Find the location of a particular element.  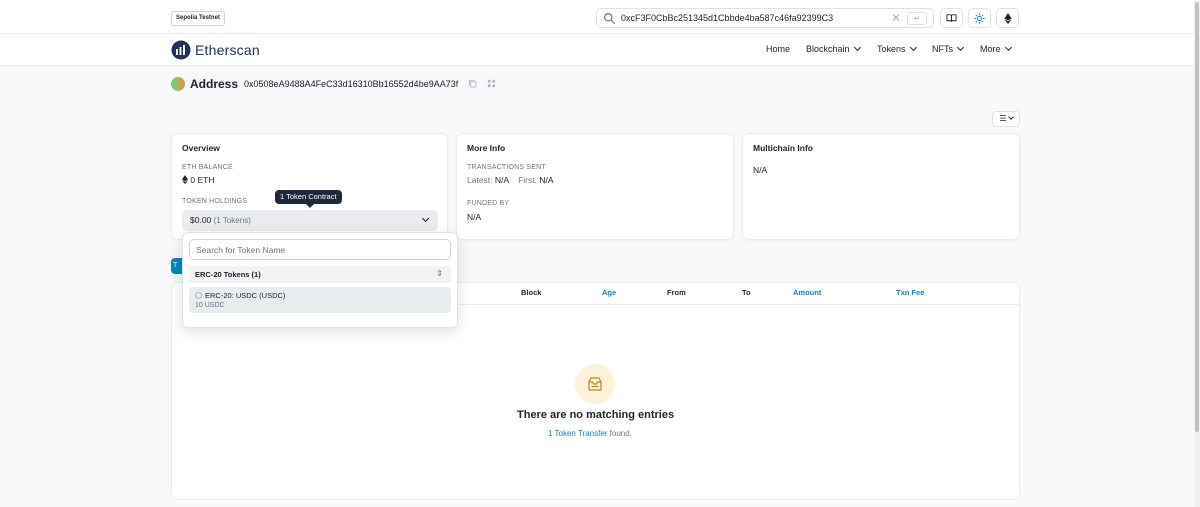

token-holdings-count: (1 Tokens) is located at coordinates (232, 220).